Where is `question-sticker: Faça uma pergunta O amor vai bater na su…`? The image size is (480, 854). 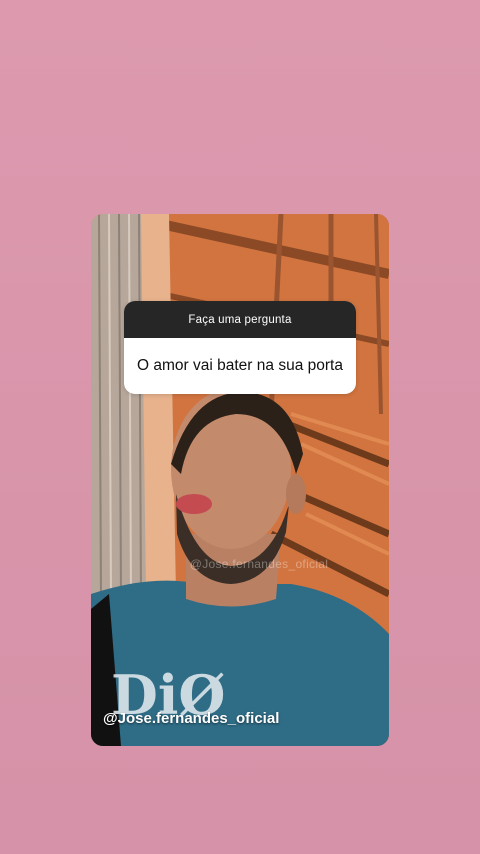 question-sticker: Faça uma pergunta O amor vai bater na su… is located at coordinates (240, 347).